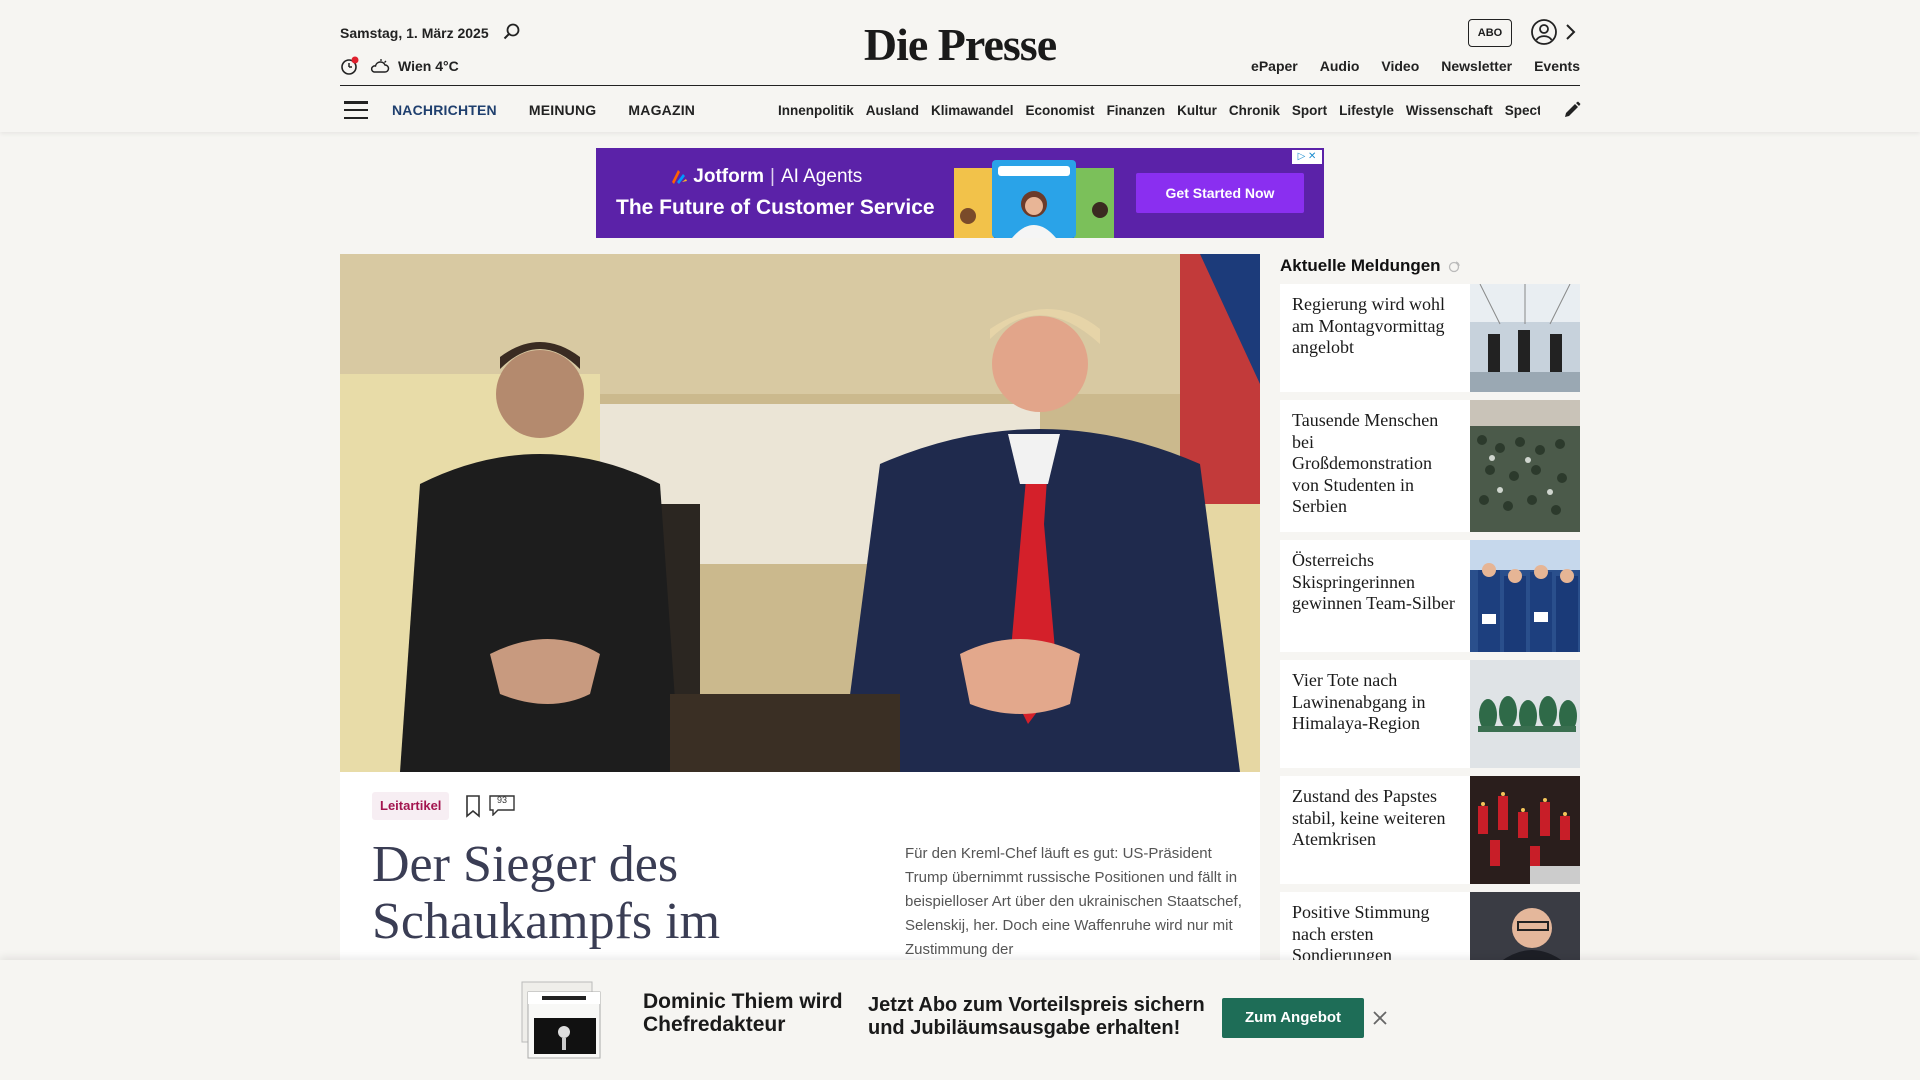 The image size is (1920, 1080). What do you see at coordinates (411, 806) in the screenshot?
I see `article-category-tag: Leitartikel` at bounding box center [411, 806].